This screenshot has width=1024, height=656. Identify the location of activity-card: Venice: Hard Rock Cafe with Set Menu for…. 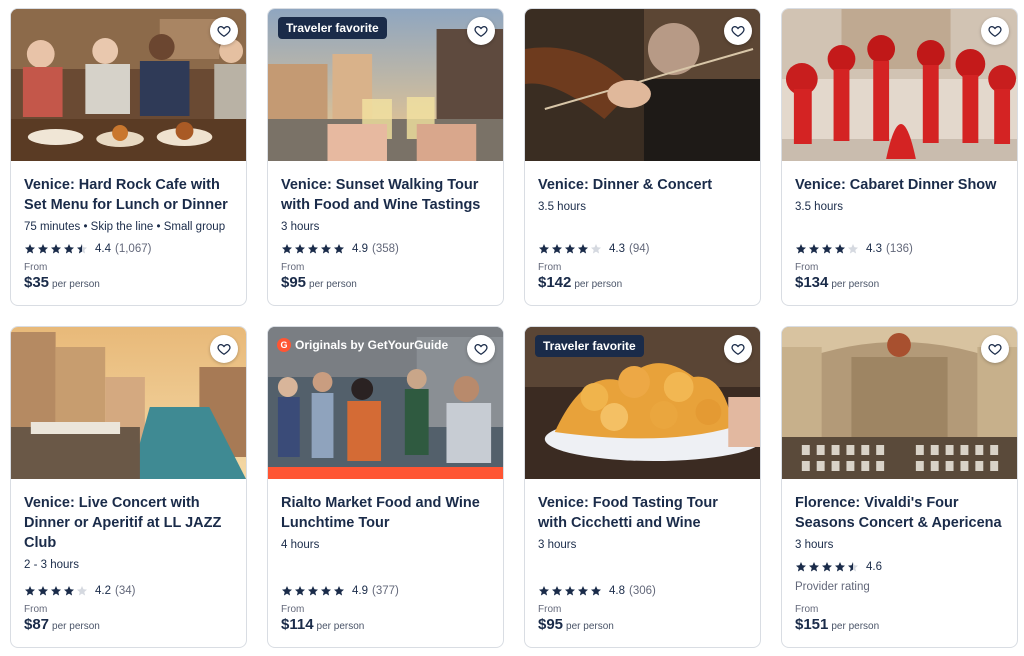
(128, 157).